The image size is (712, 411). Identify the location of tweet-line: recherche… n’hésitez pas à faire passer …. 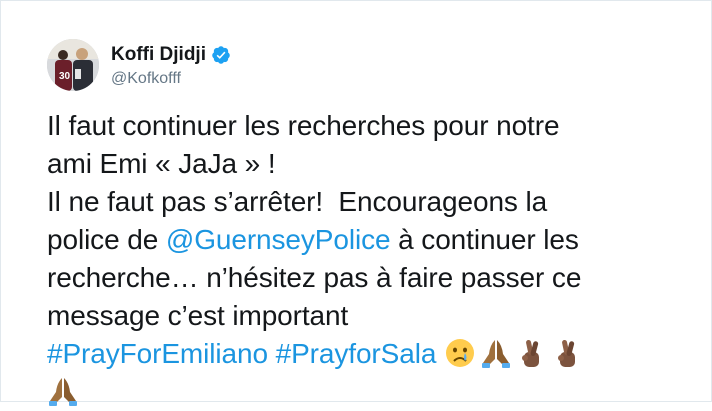
(314, 277).